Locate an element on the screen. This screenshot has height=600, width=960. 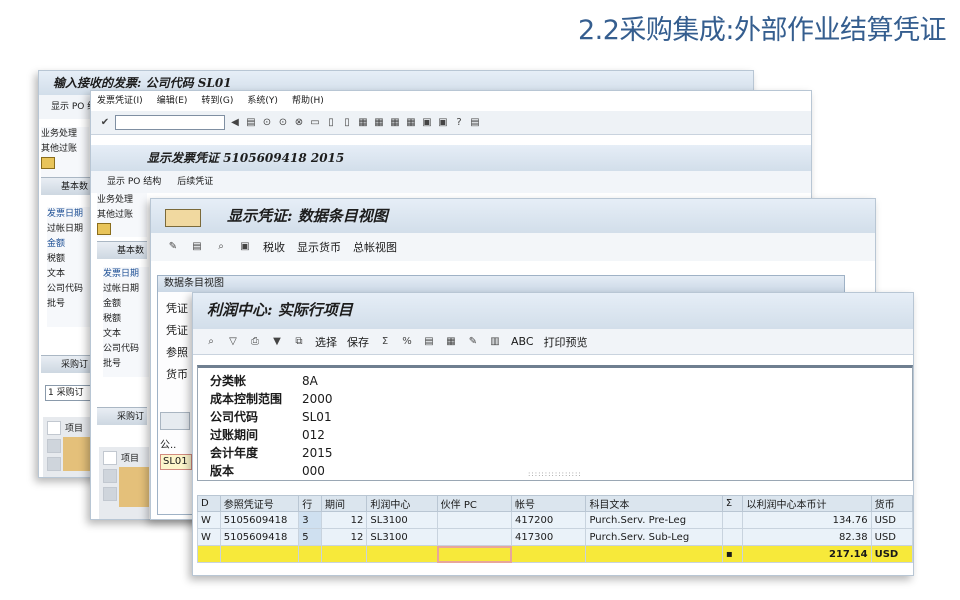
shortcut-icon: ▣ is located at coordinates (443, 123).